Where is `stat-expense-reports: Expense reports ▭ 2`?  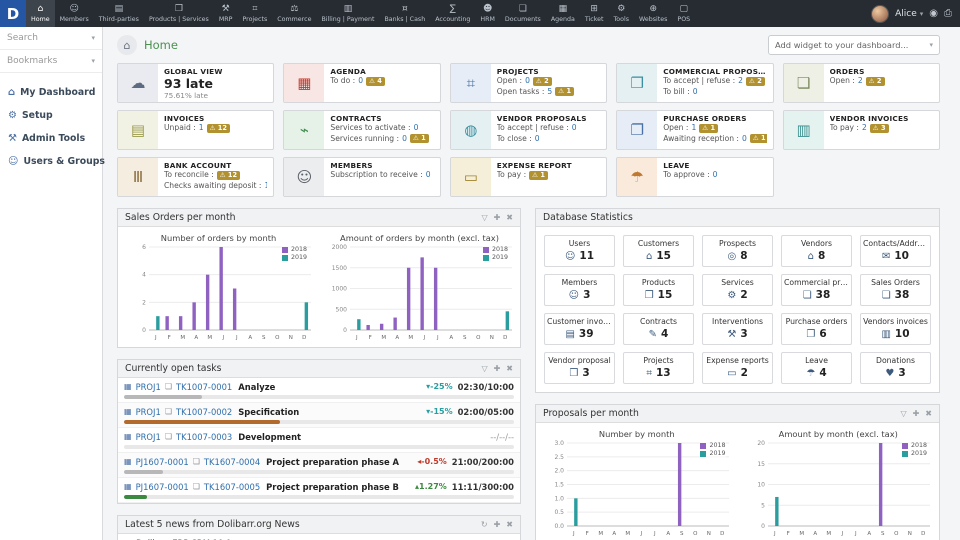
stat-expense-reports: Expense reports ▭ 2 is located at coordinates (737, 368).